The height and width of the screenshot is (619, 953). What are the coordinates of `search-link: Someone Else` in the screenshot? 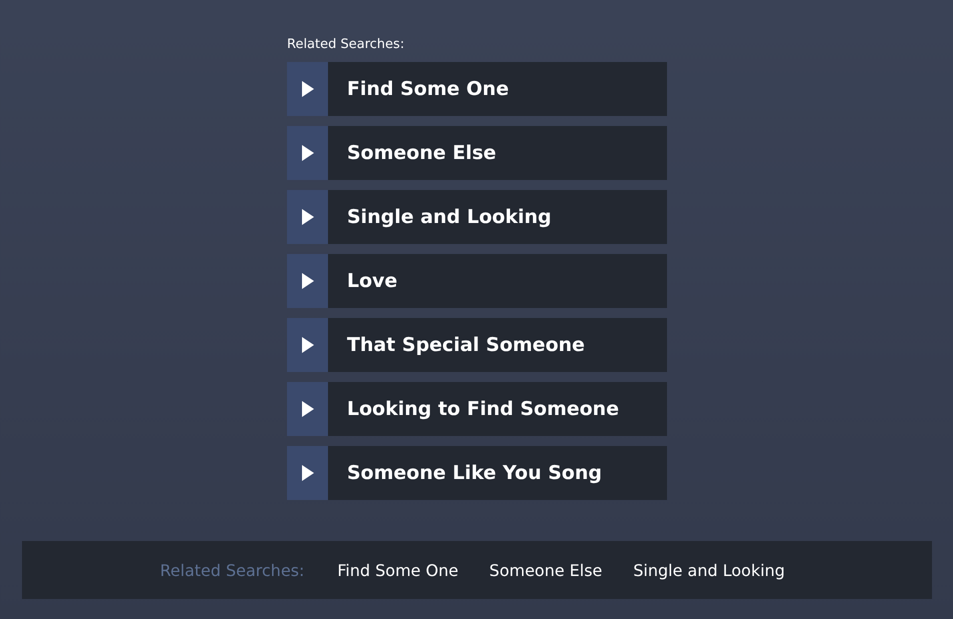 It's located at (477, 153).